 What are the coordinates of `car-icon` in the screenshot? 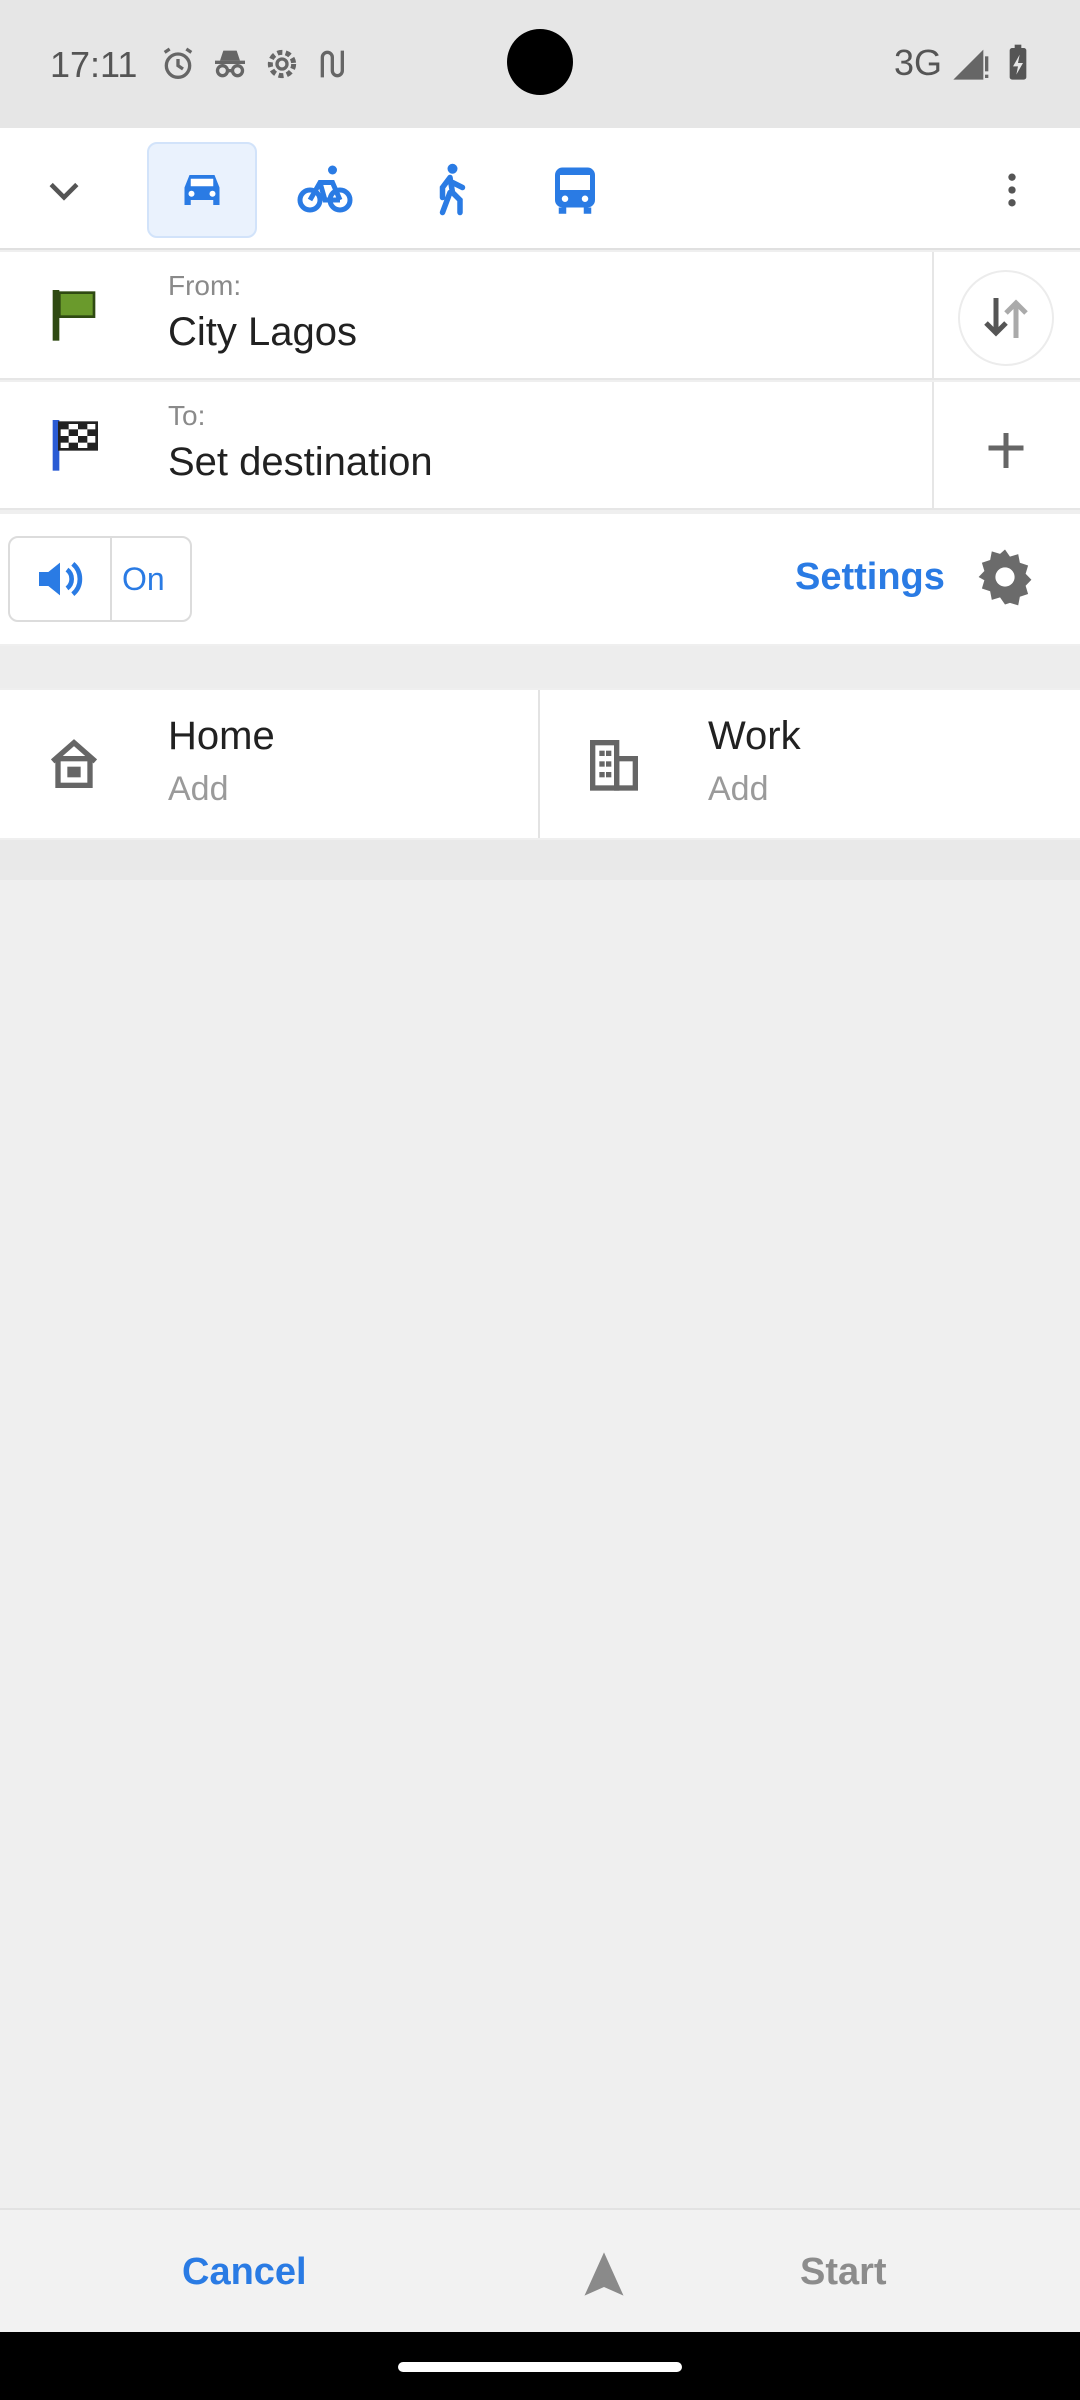 It's located at (202, 190).